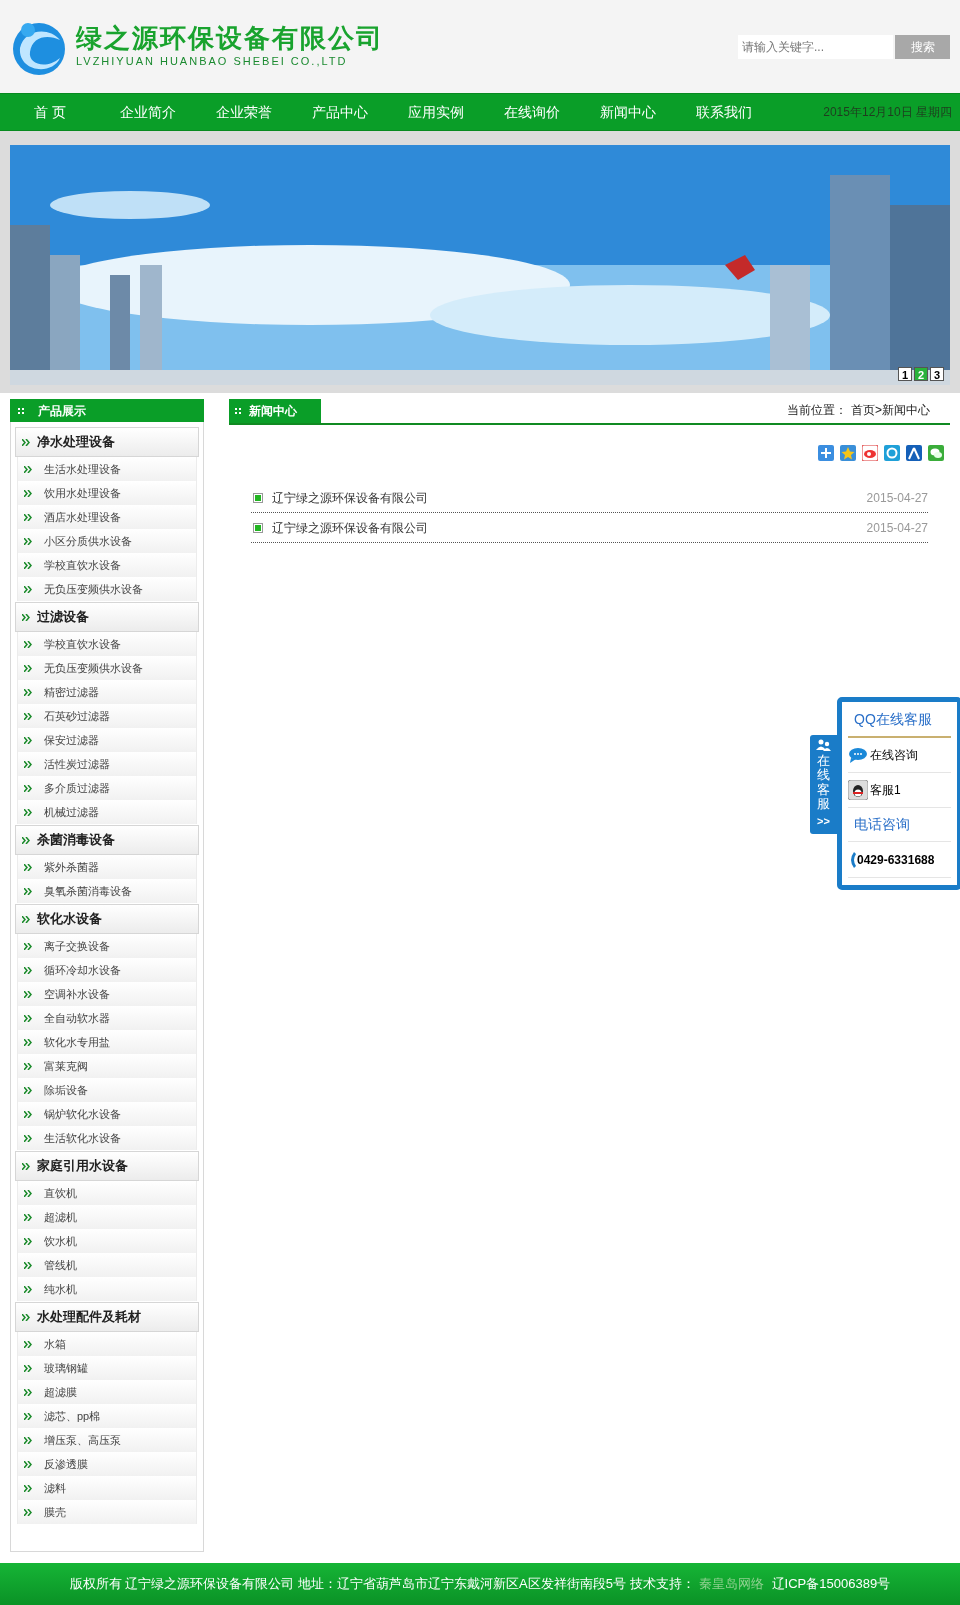 This screenshot has width=960, height=1605. Describe the element at coordinates (826, 453) in the screenshot. I see `plus-icon` at that location.